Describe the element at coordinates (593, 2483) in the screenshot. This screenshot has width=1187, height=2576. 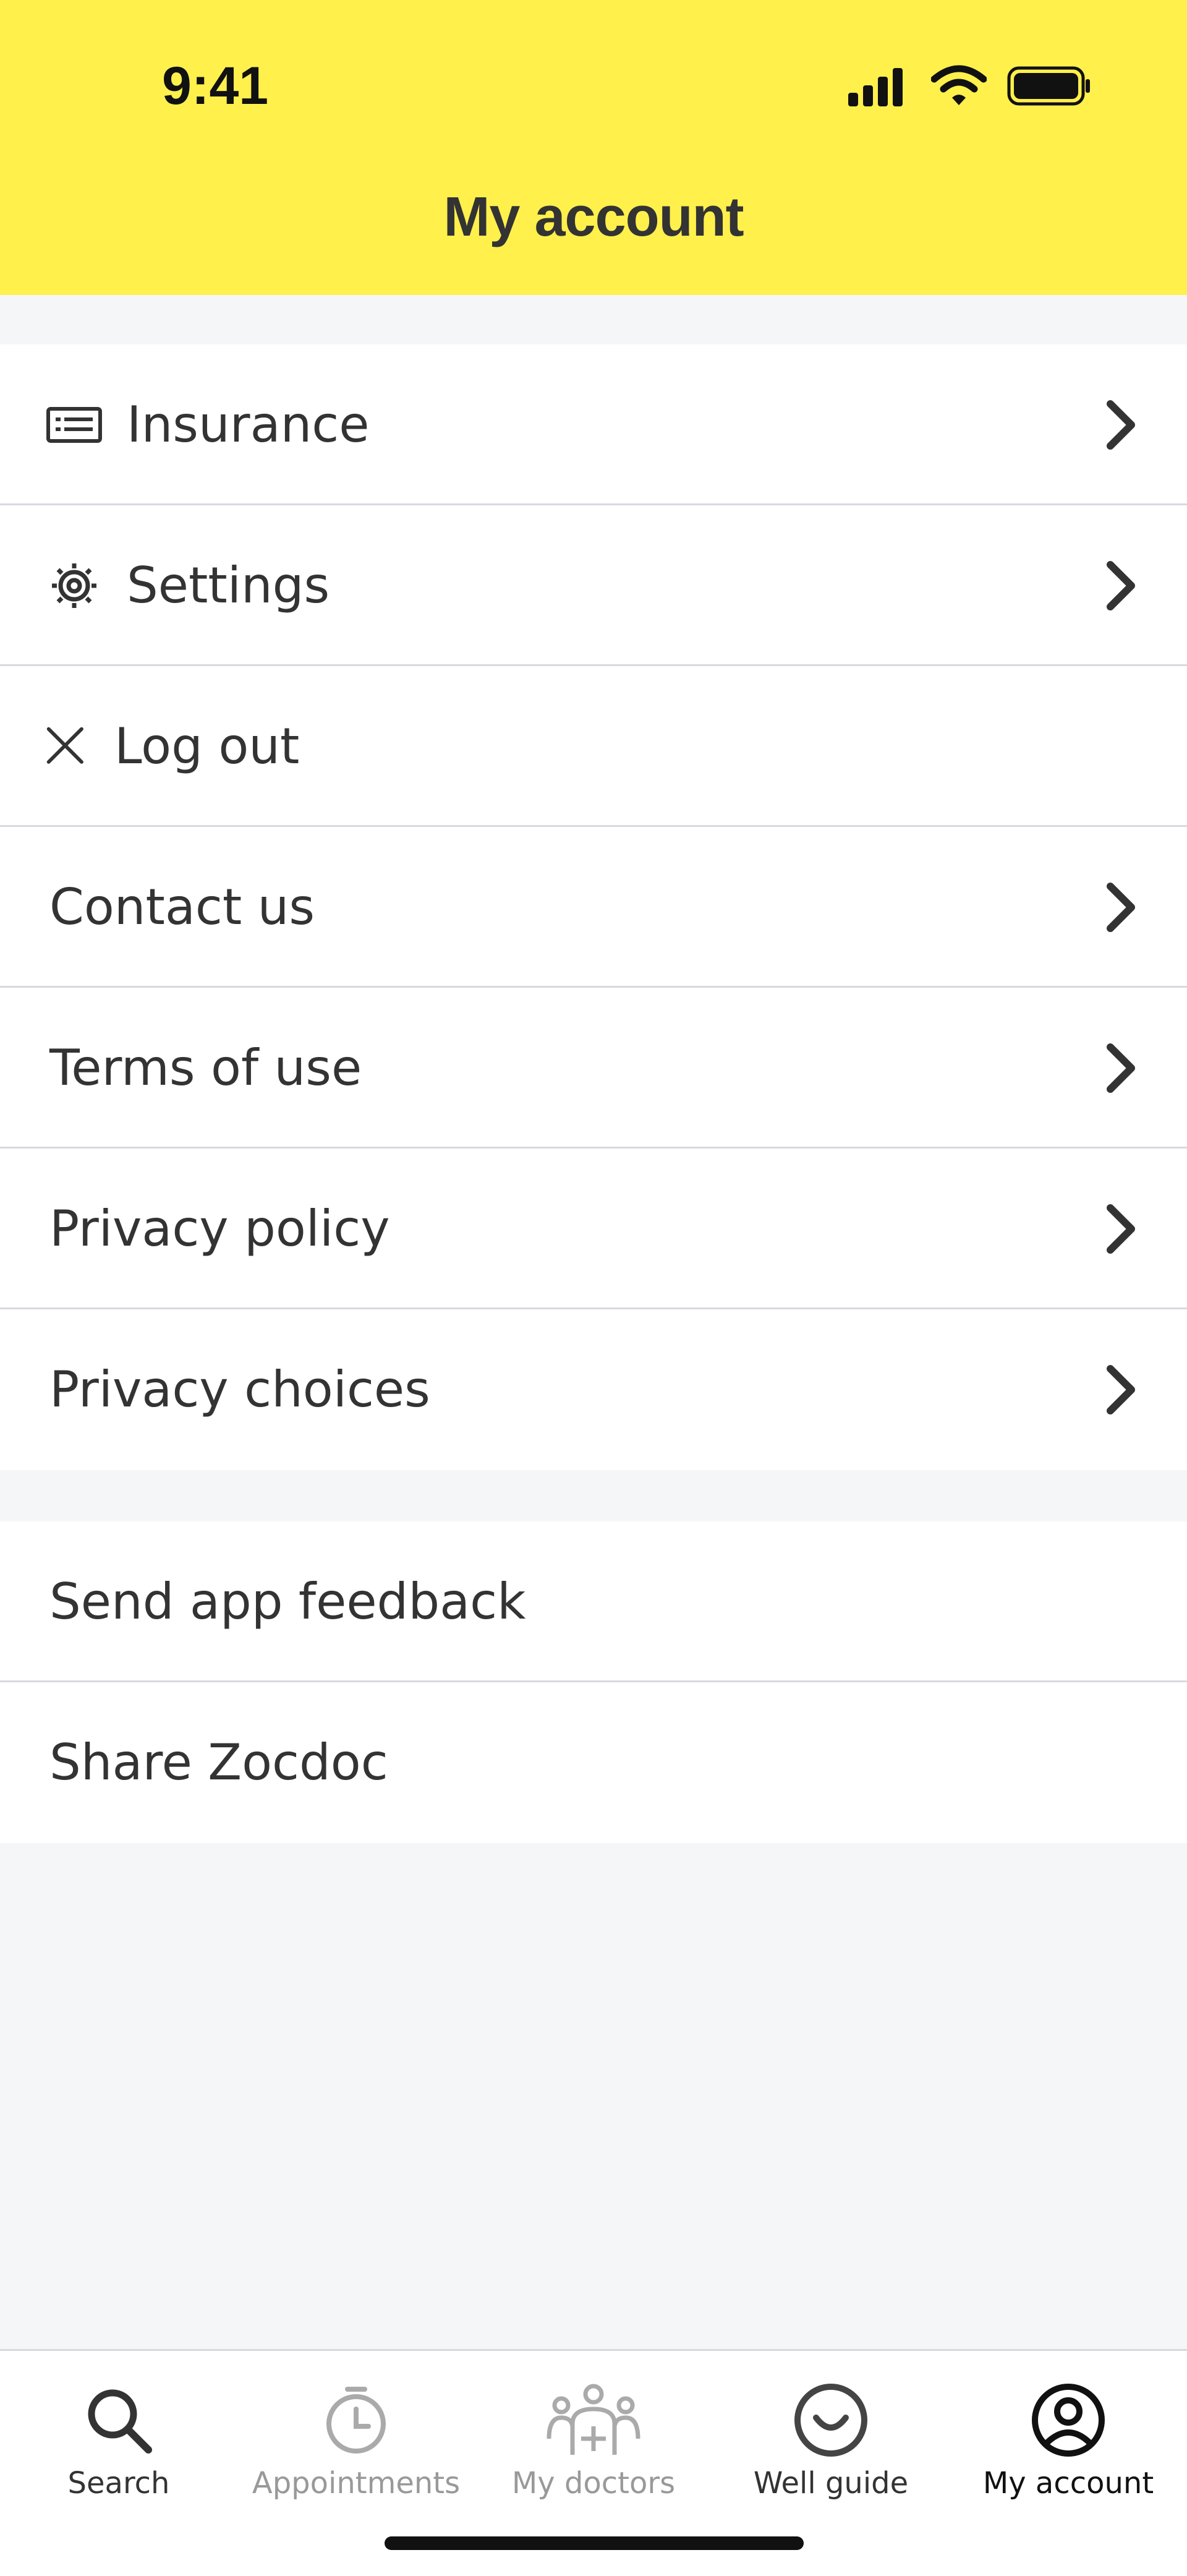
I see `tab-label: My doctors` at that location.